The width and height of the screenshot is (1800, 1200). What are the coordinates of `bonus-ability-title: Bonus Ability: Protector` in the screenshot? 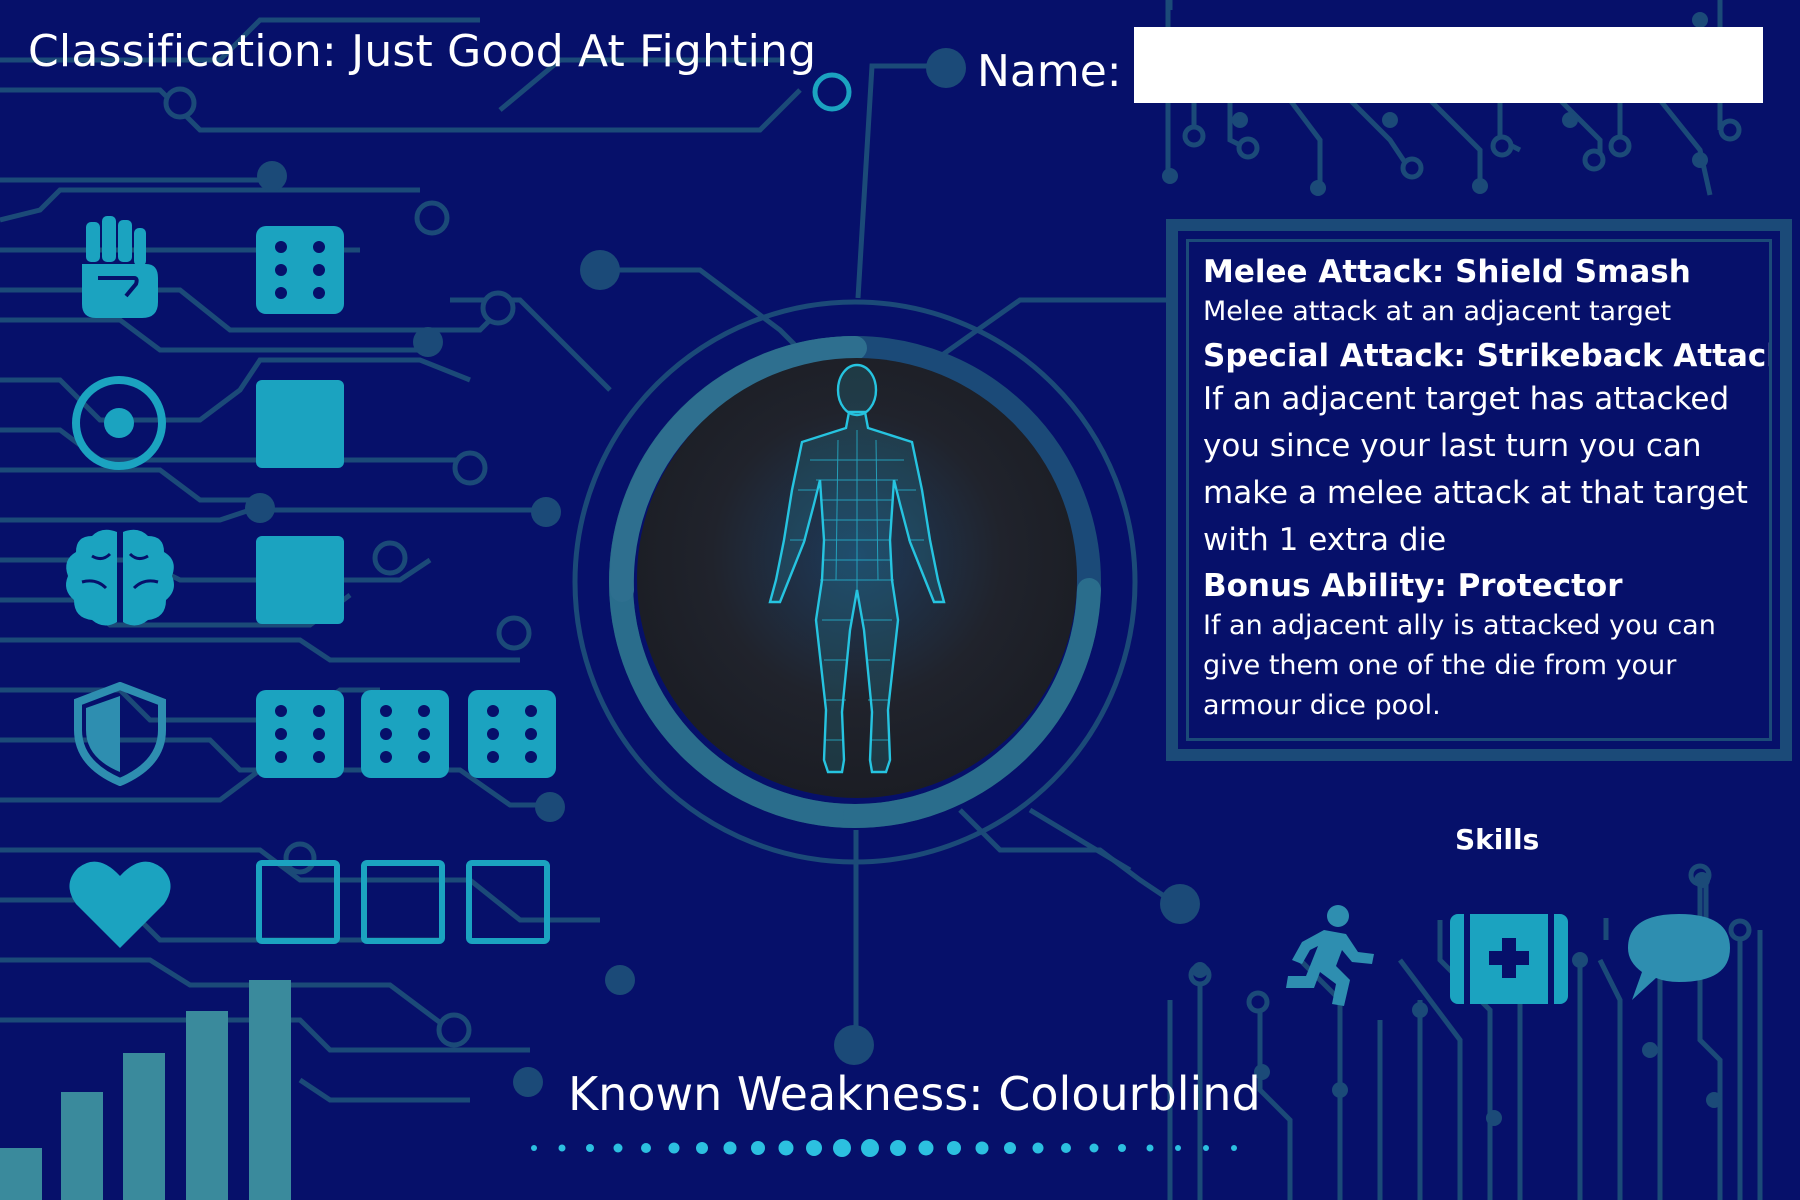 It's located at (1413, 586).